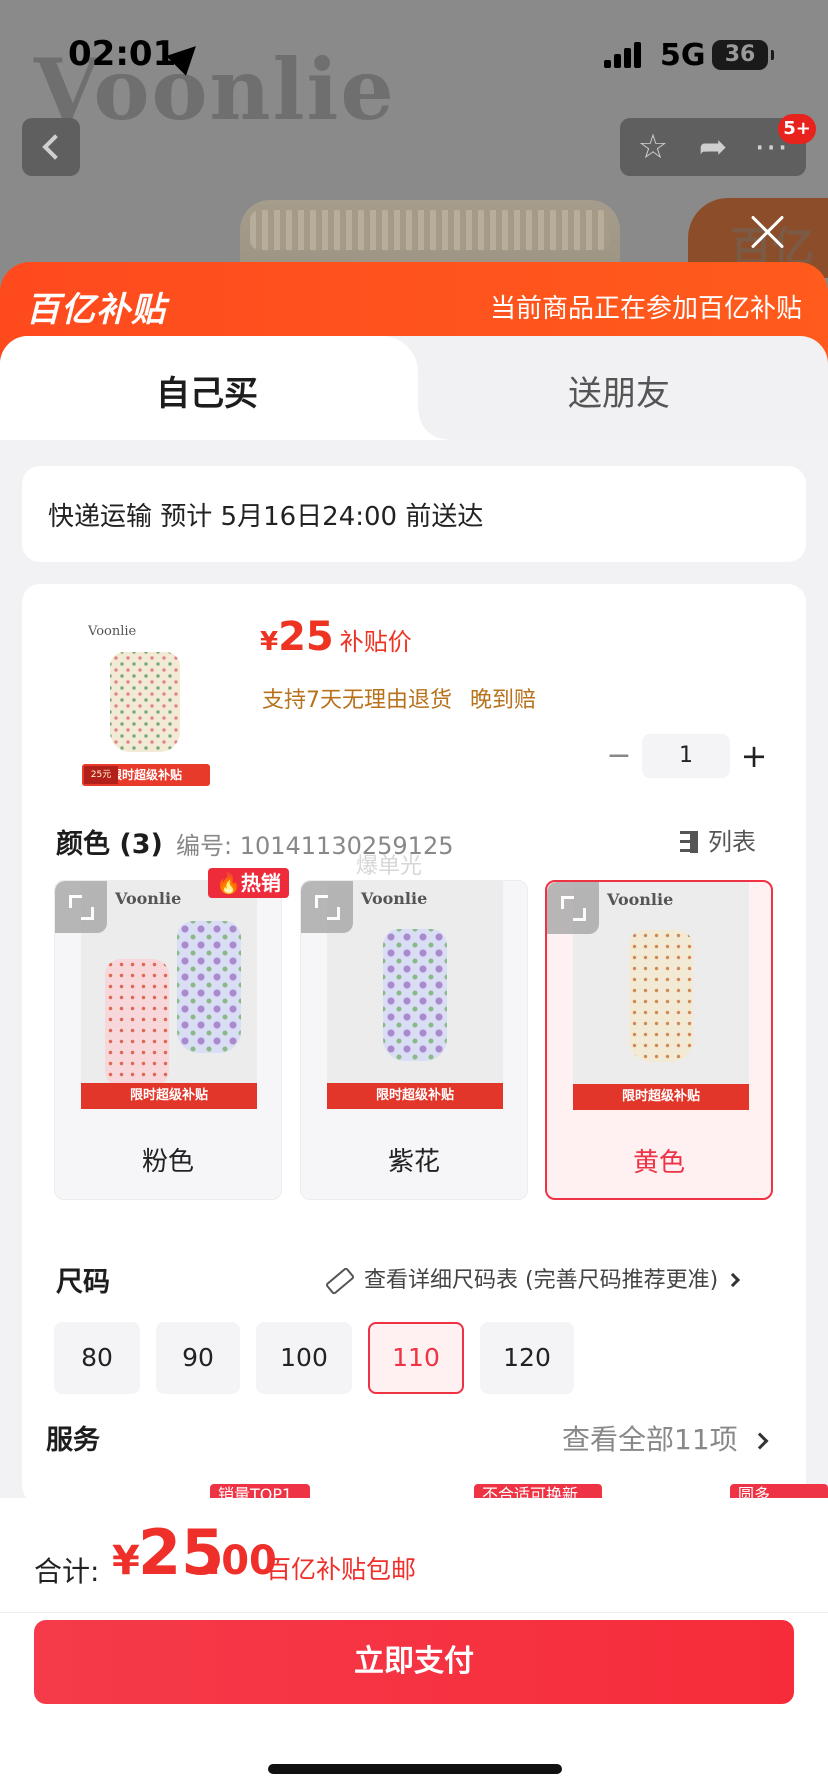 The image size is (828, 1792). What do you see at coordinates (97, 1358) in the screenshot?
I see `size-option-80: 80` at bounding box center [97, 1358].